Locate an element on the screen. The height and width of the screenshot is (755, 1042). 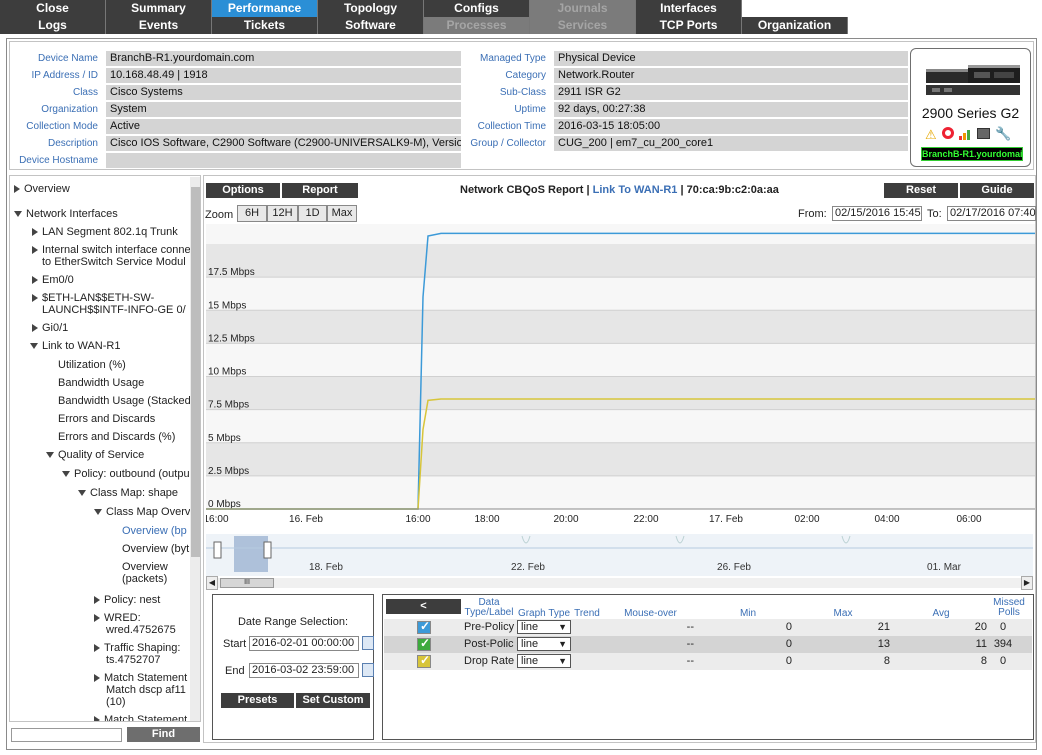
scroll-right-arrow-icon: ▶ is located at coordinates (1027, 583).